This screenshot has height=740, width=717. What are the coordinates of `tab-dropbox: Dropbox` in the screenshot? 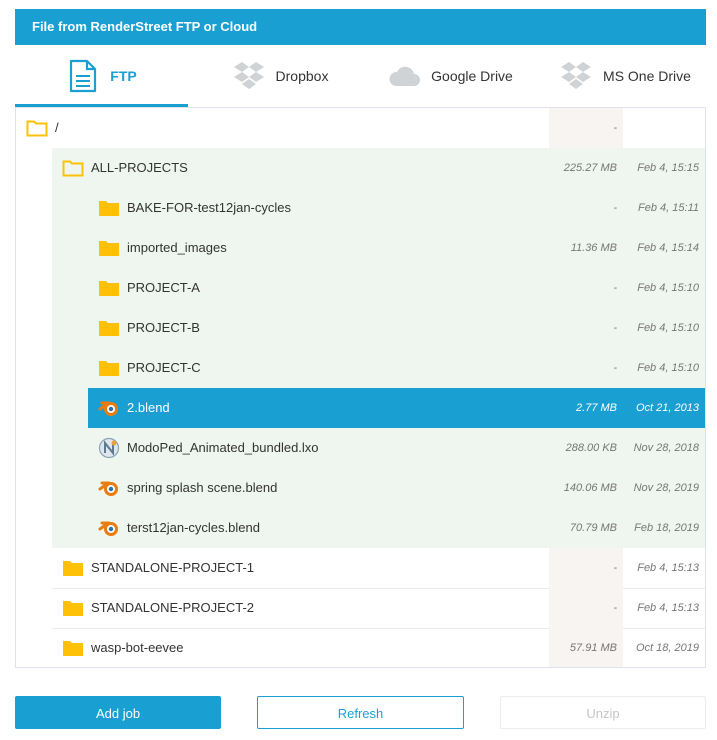 It's located at (280, 76).